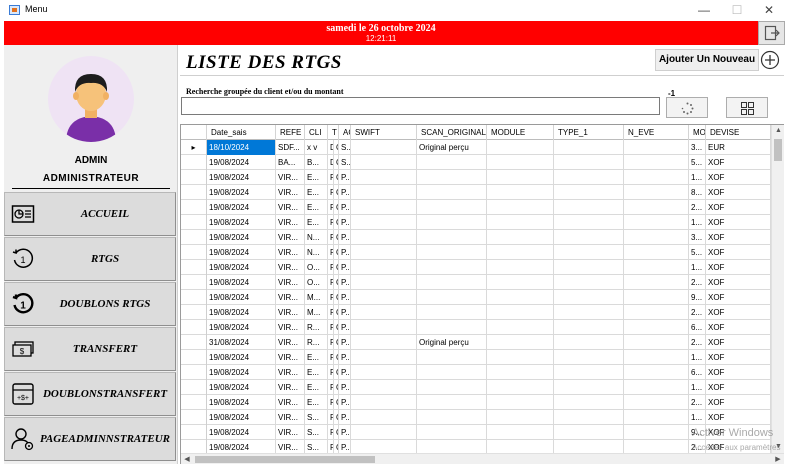 The image size is (788, 464). I want to click on refresh-button, so click(687, 107).